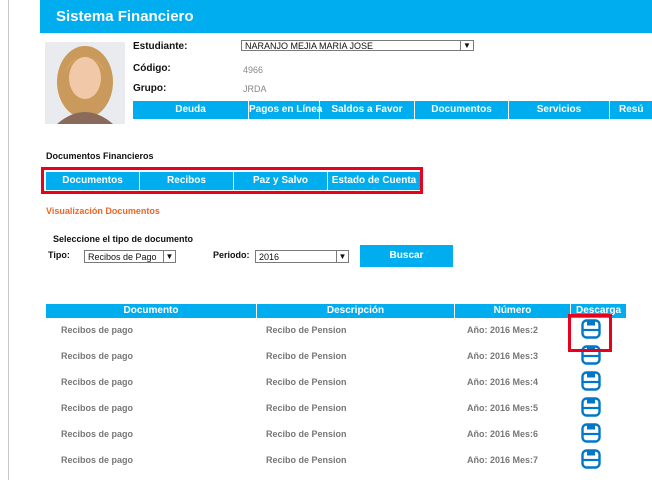 The width and height of the screenshot is (652, 480). I want to click on table-header: Documento Descripción Número Descarga, so click(336, 311).